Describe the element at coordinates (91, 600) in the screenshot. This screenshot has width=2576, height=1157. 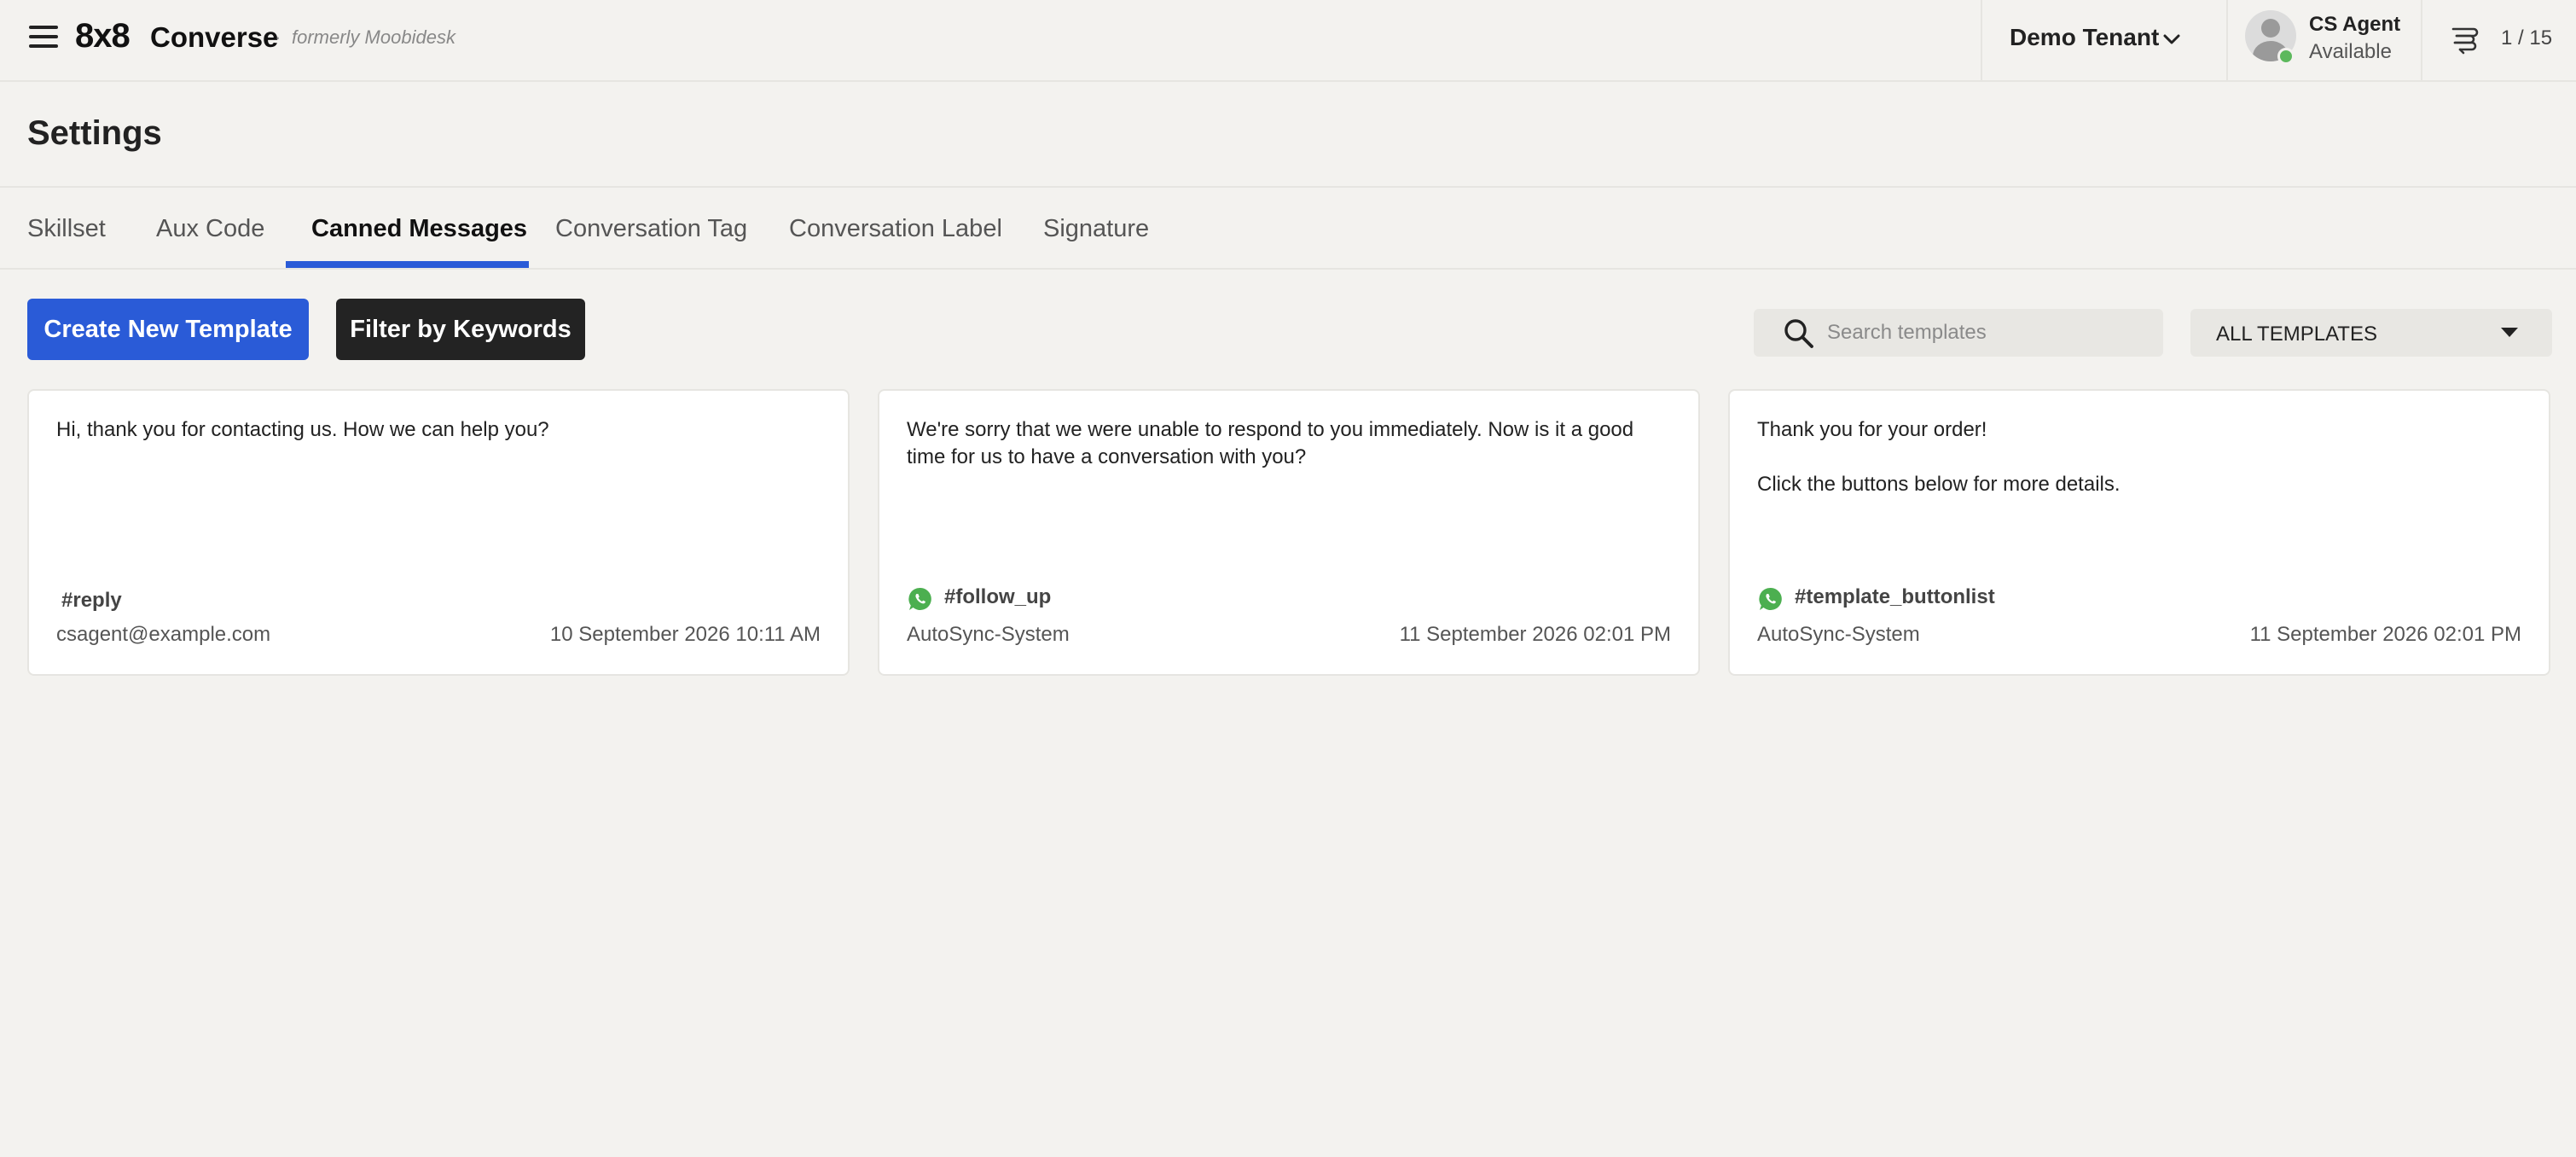
I see `template-keyword: #reply` at that location.